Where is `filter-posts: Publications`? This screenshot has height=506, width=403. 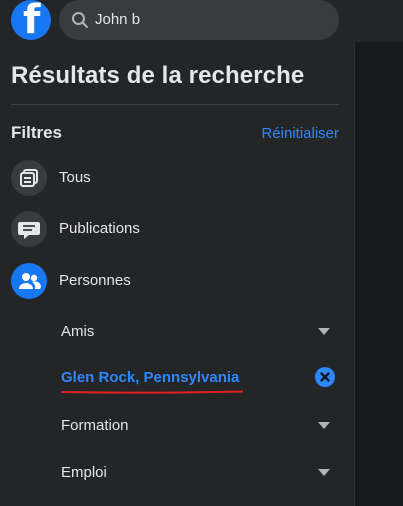
filter-posts: Publications is located at coordinates (177, 229).